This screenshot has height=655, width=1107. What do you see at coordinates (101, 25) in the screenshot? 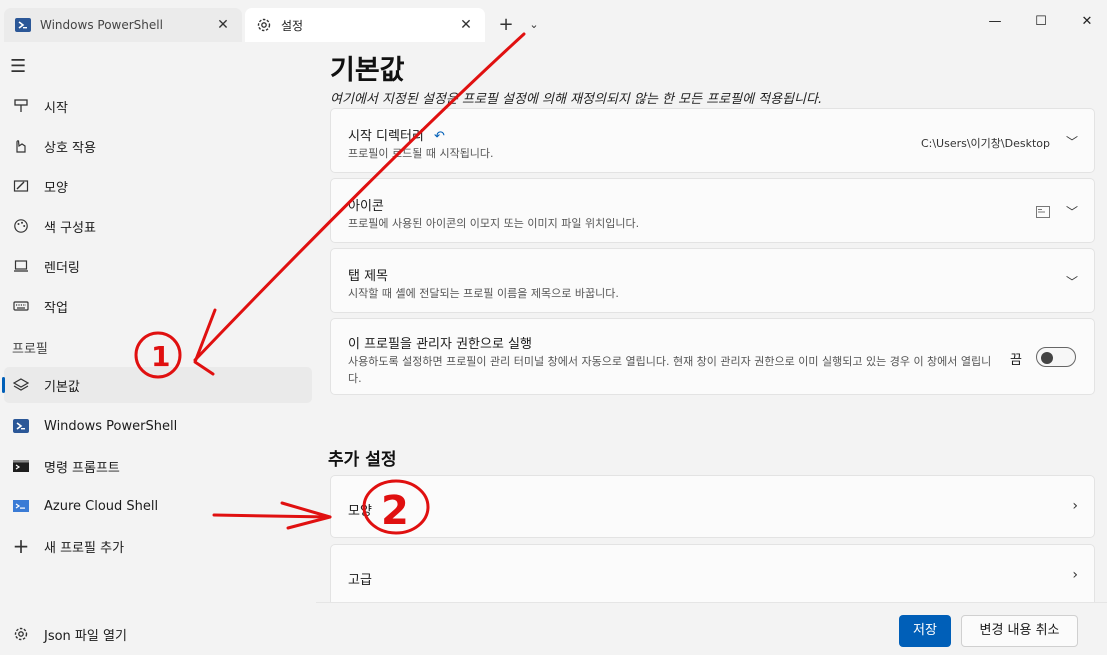
I see `tab-label: Windows PowerShell` at bounding box center [101, 25].